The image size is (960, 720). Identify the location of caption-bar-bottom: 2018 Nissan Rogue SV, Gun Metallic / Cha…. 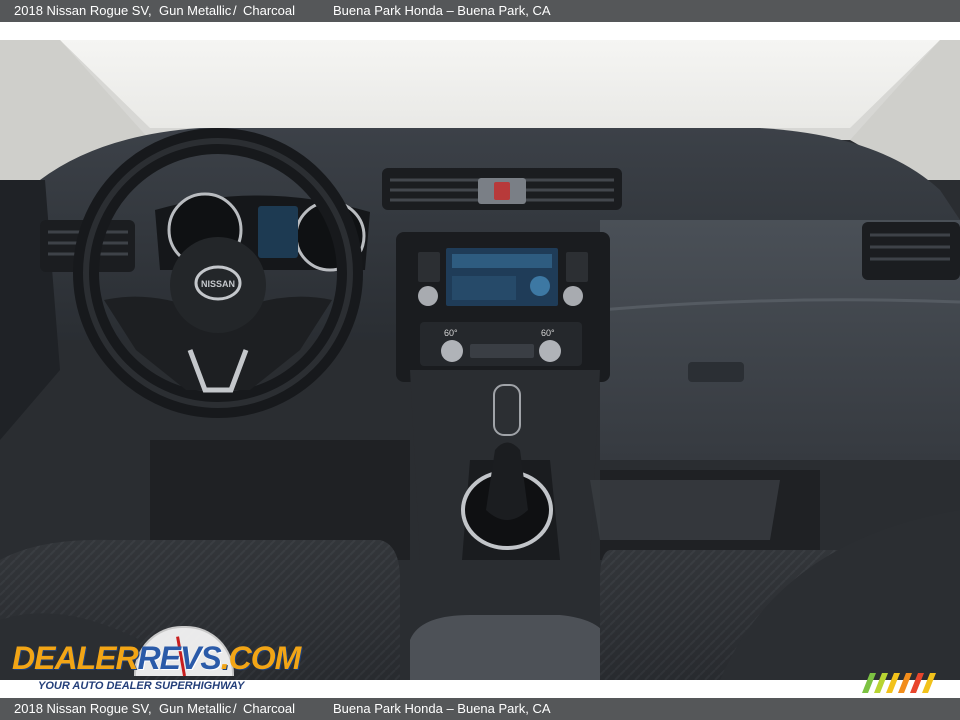
(480, 709).